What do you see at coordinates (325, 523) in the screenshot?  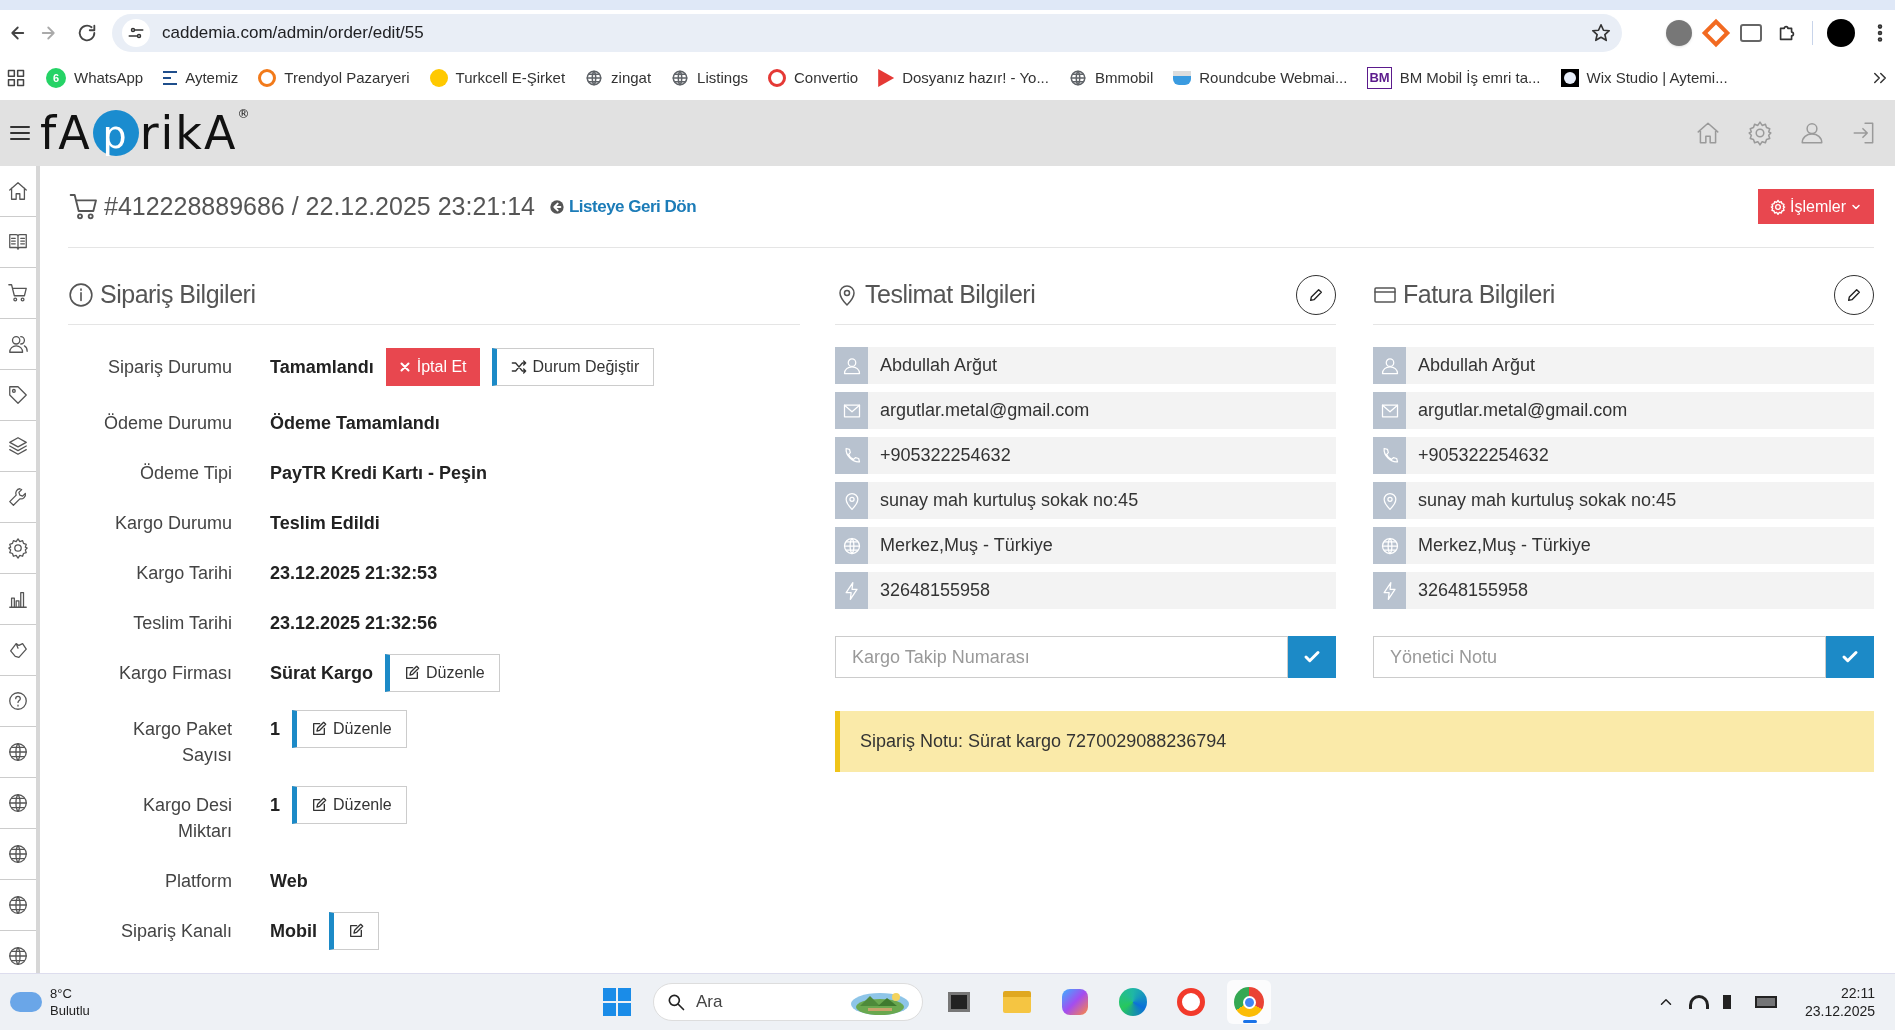 I see `field-value: Teslim Edildi` at bounding box center [325, 523].